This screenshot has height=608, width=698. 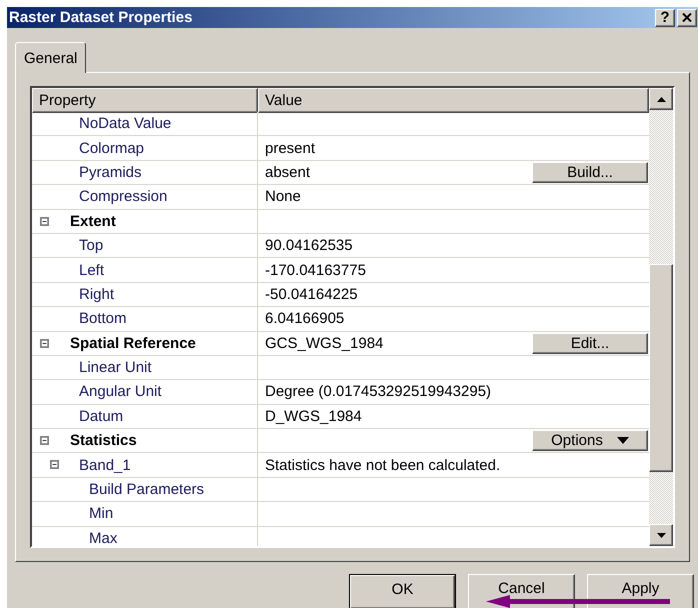 I want to click on property-name: NoData Value, so click(x=125, y=123).